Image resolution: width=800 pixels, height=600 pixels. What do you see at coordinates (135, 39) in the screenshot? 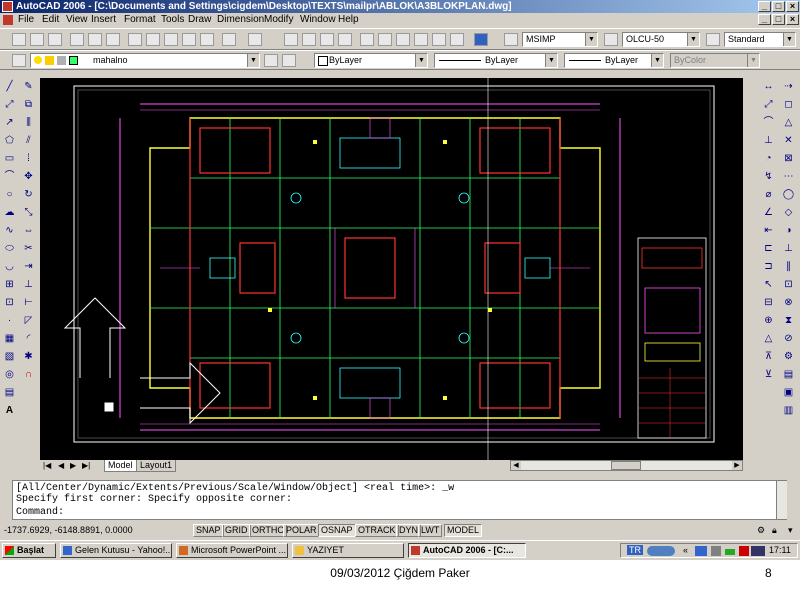
I see `cut-icon` at bounding box center [135, 39].